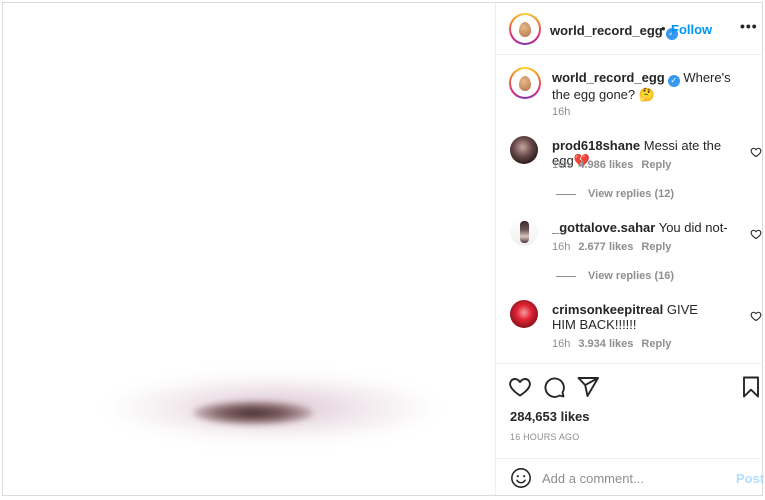  I want to click on view-replies-label: View replies (16), so click(631, 276).